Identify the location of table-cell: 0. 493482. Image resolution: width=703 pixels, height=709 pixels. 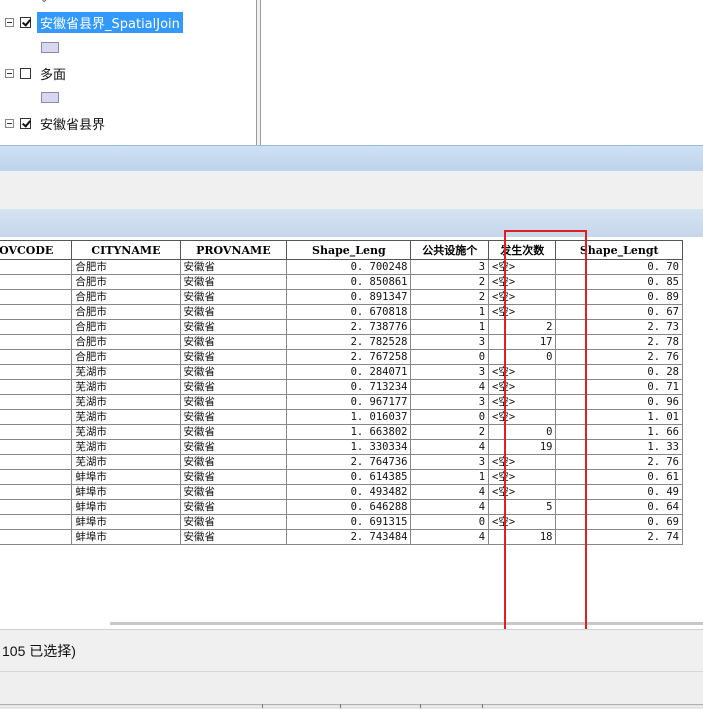
(349, 492).